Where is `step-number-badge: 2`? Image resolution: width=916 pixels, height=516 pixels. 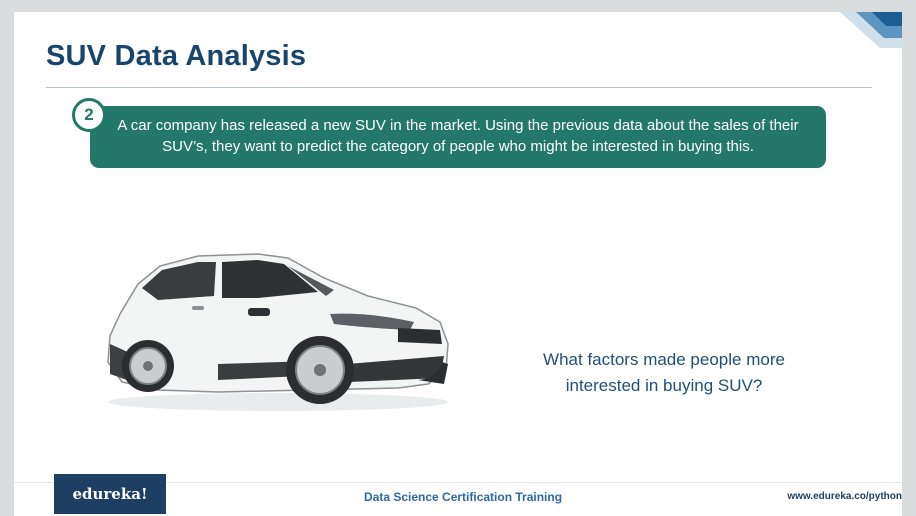
step-number-badge: 2 is located at coordinates (89, 115).